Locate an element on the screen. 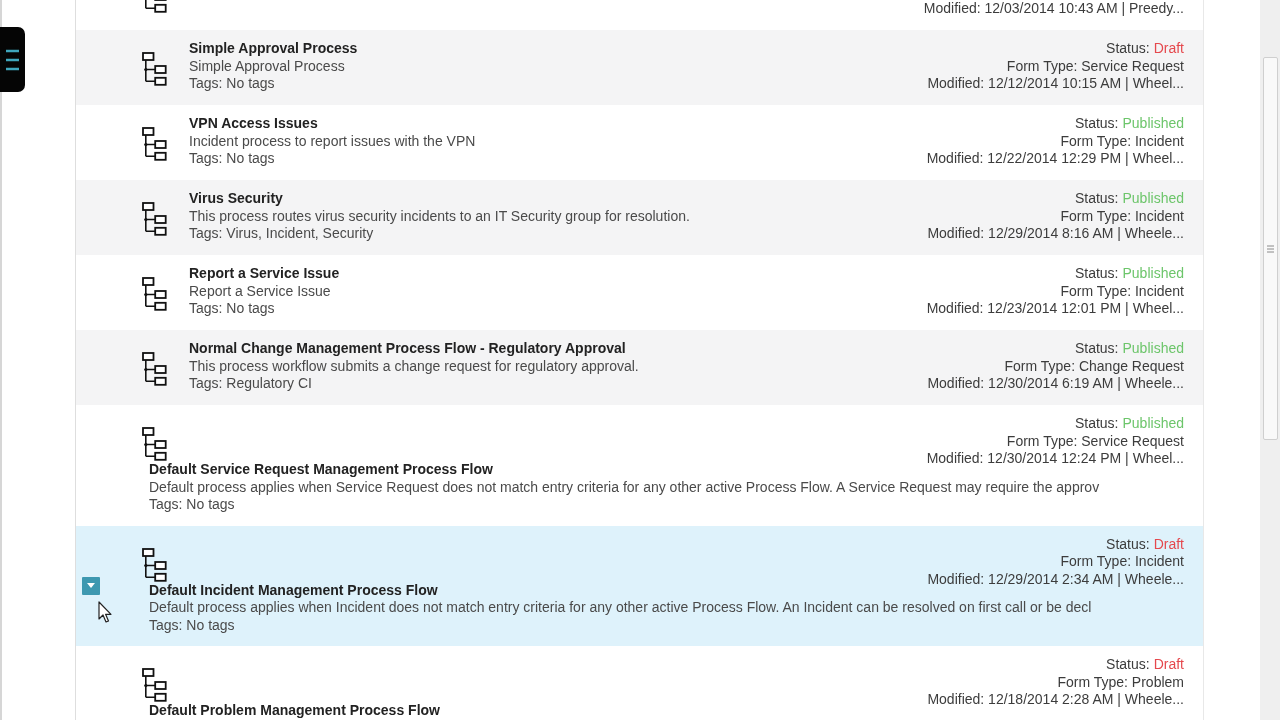 This screenshot has width=1280, height=720. scrollbar-thumb is located at coordinates (1270, 248).